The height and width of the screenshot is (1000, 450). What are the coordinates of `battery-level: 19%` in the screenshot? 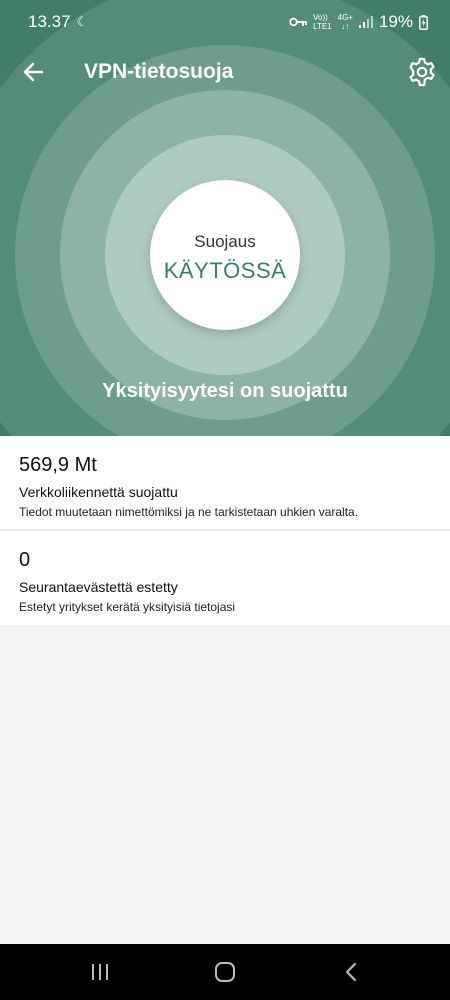 It's located at (395, 21).